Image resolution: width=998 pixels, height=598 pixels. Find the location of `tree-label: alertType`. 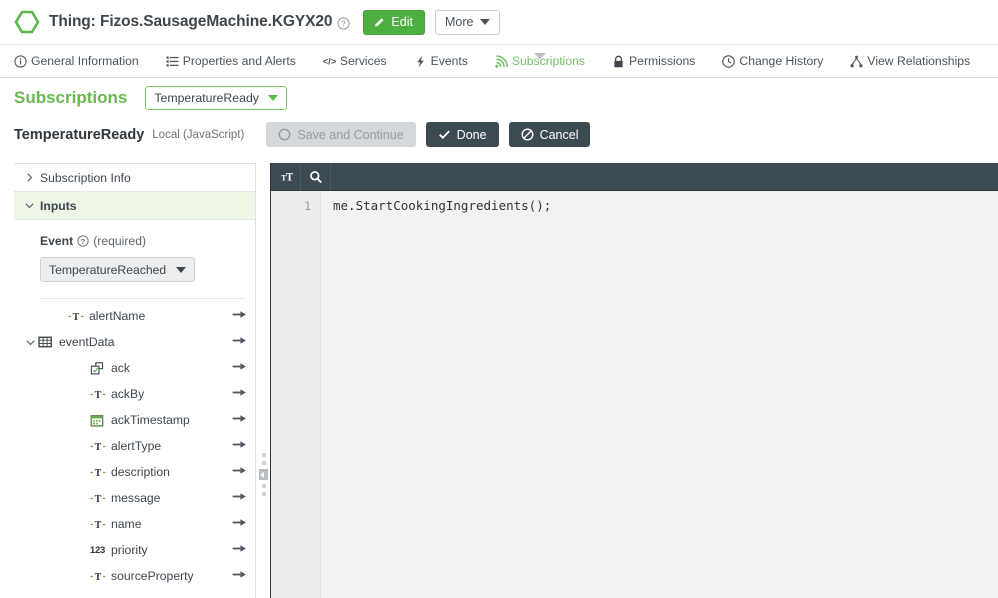

tree-label: alertType is located at coordinates (136, 446).